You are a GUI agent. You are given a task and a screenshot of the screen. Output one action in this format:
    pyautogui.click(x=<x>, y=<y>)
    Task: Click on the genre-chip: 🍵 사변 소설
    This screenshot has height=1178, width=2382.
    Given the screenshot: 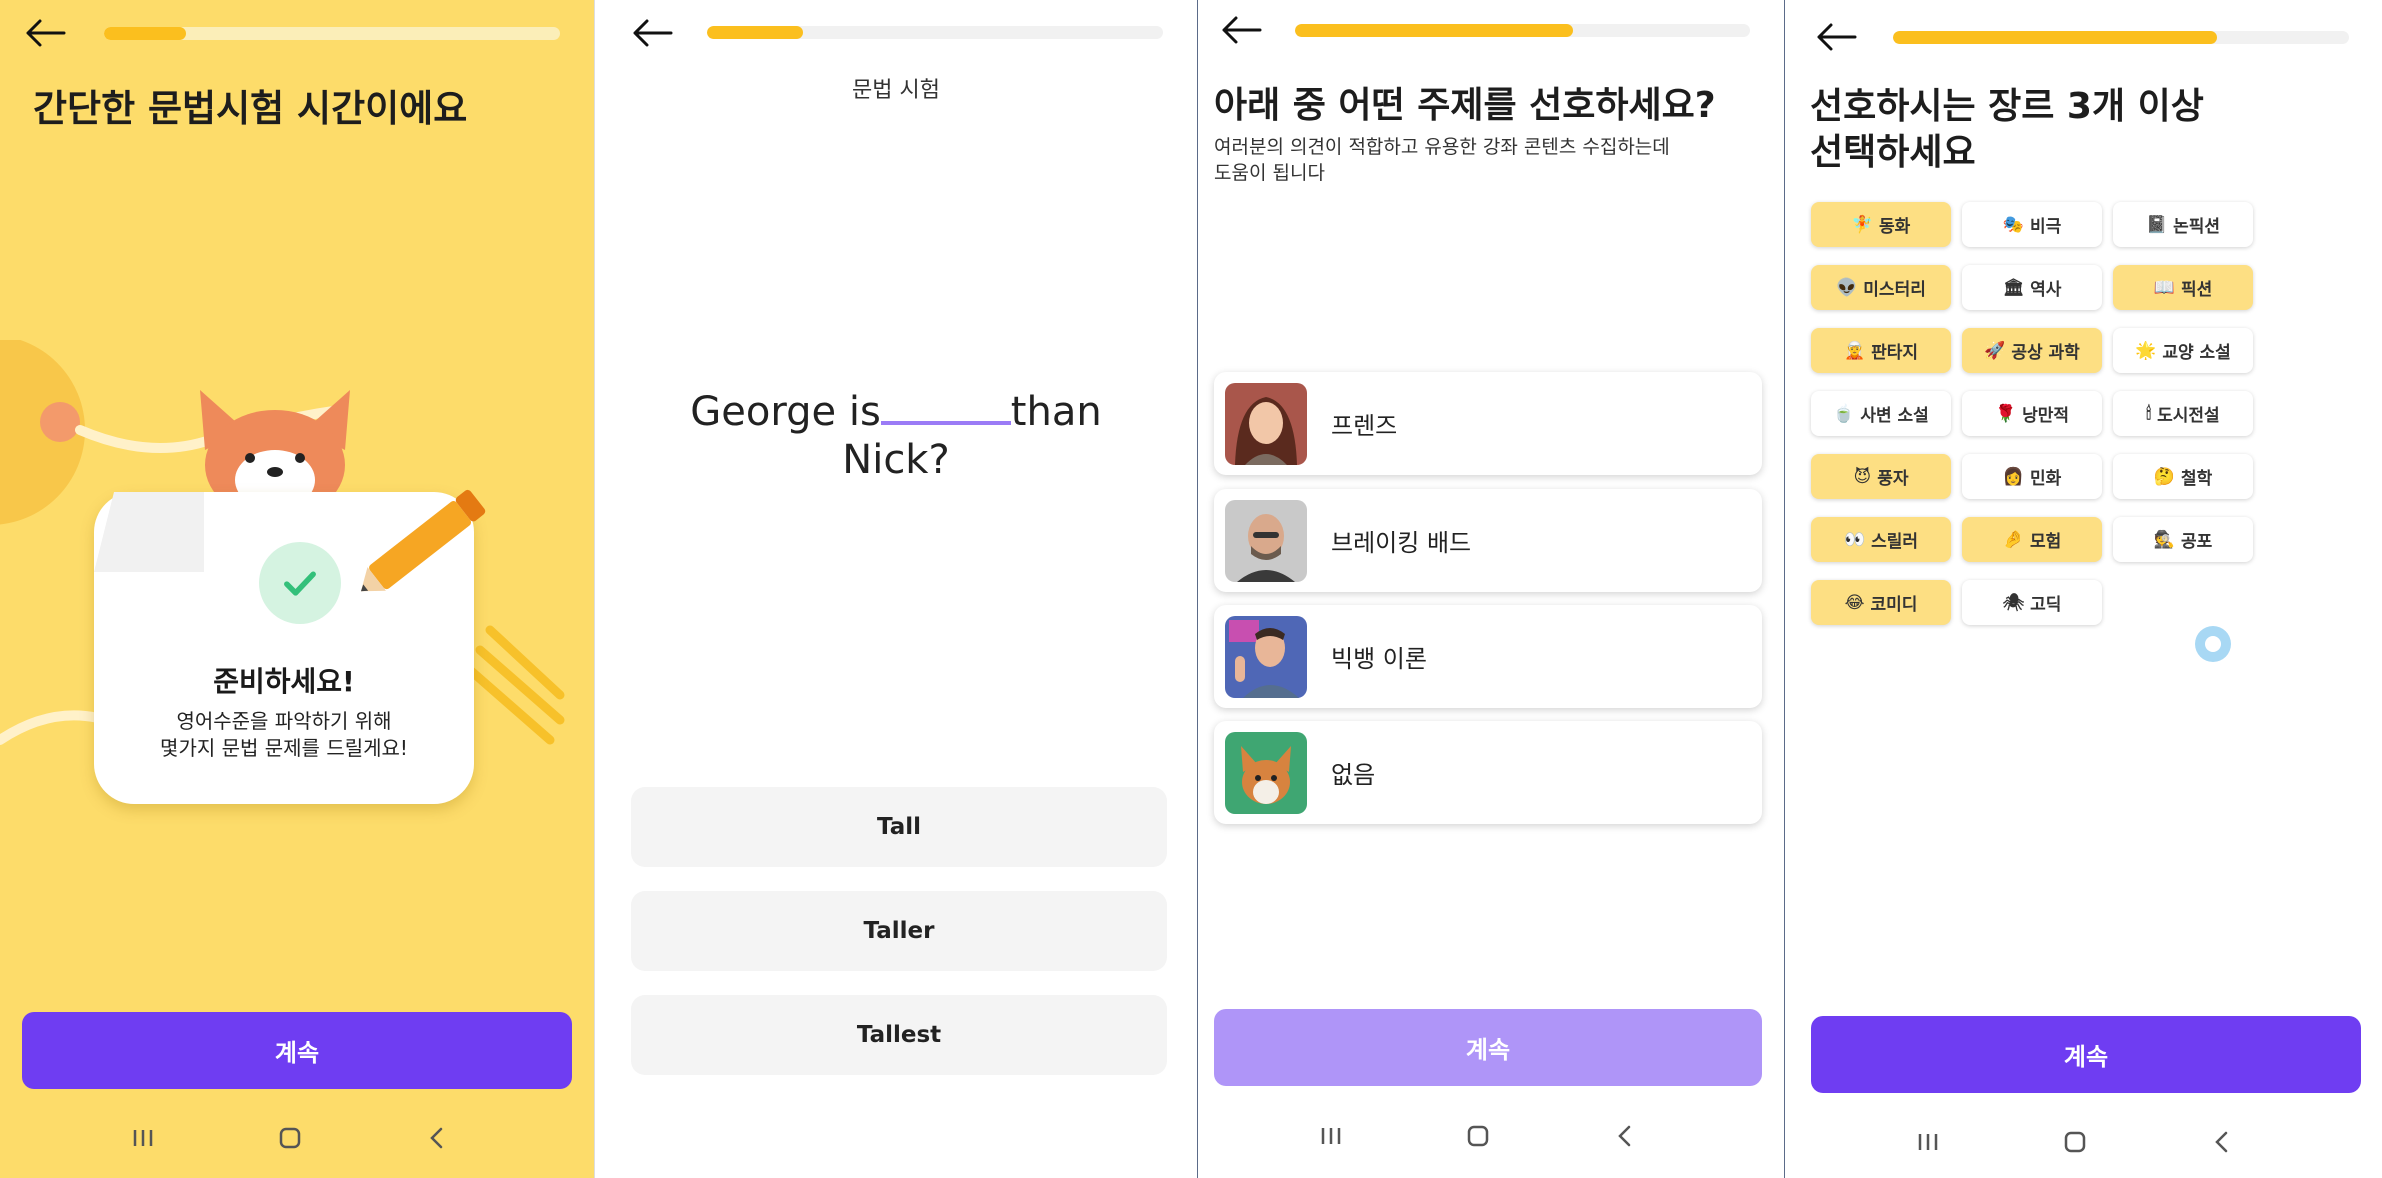 What is the action you would take?
    pyautogui.click(x=1881, y=413)
    